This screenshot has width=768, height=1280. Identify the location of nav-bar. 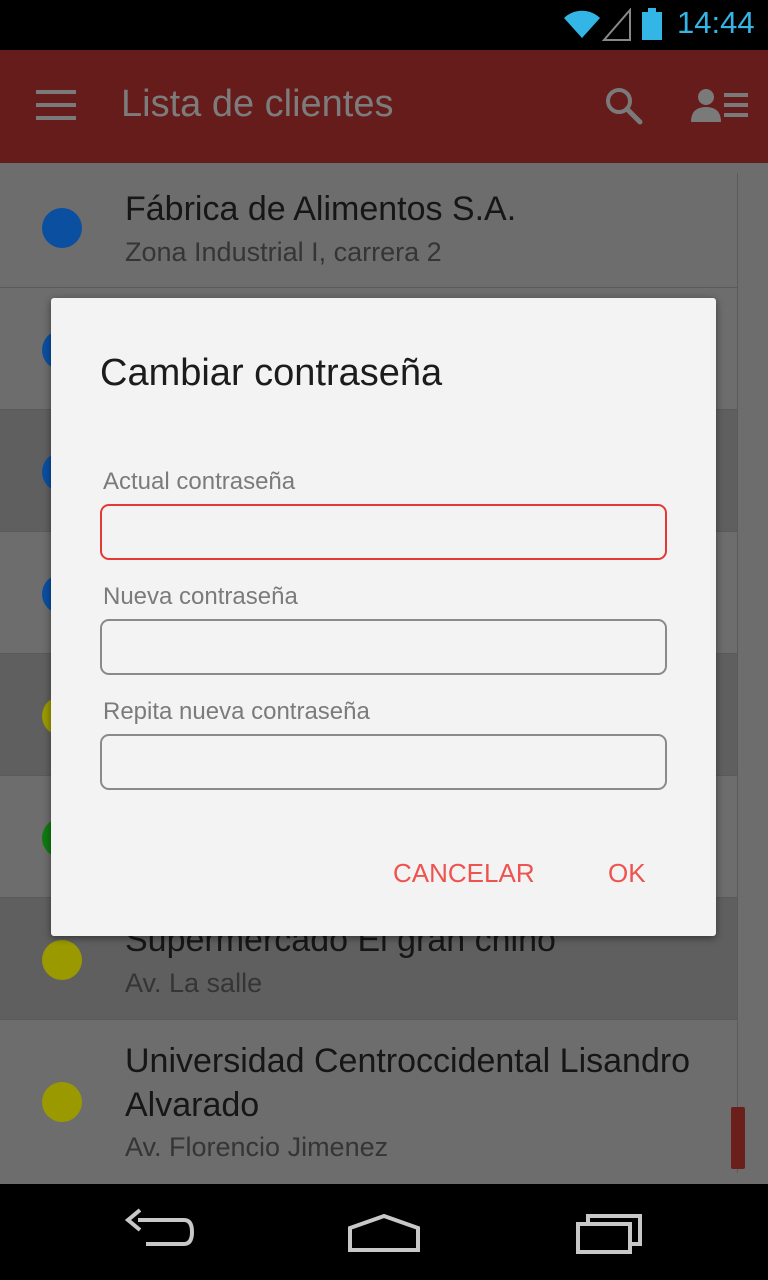
(384, 1232).